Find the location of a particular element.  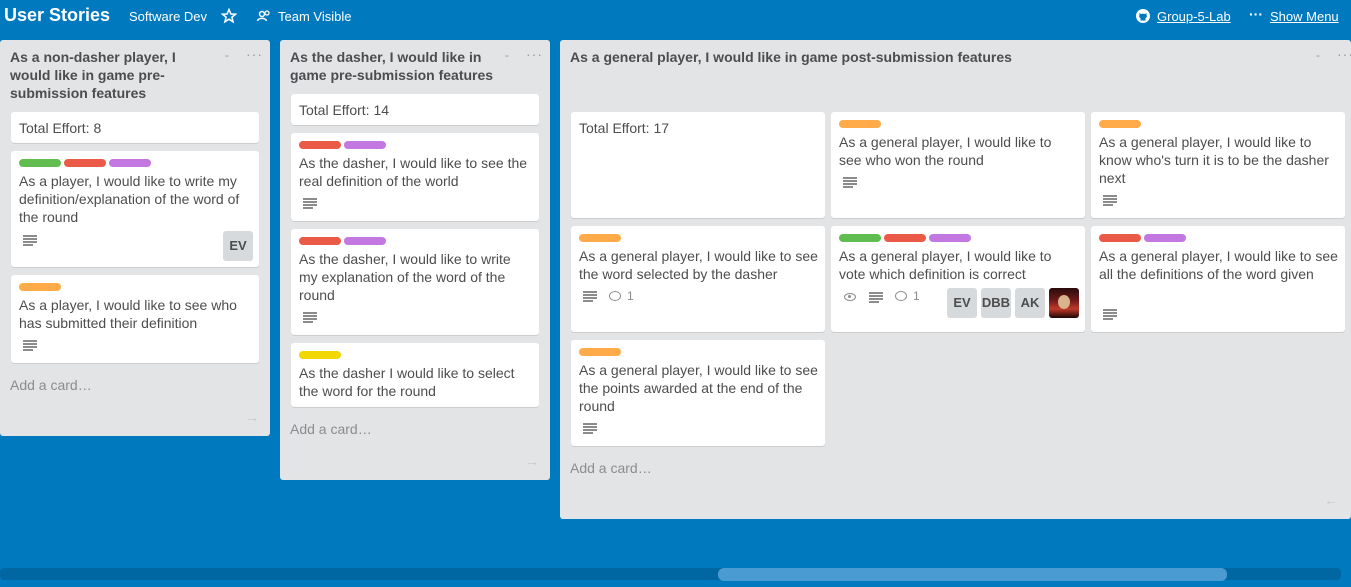

org-name: Software Dev is located at coordinates (168, 16).